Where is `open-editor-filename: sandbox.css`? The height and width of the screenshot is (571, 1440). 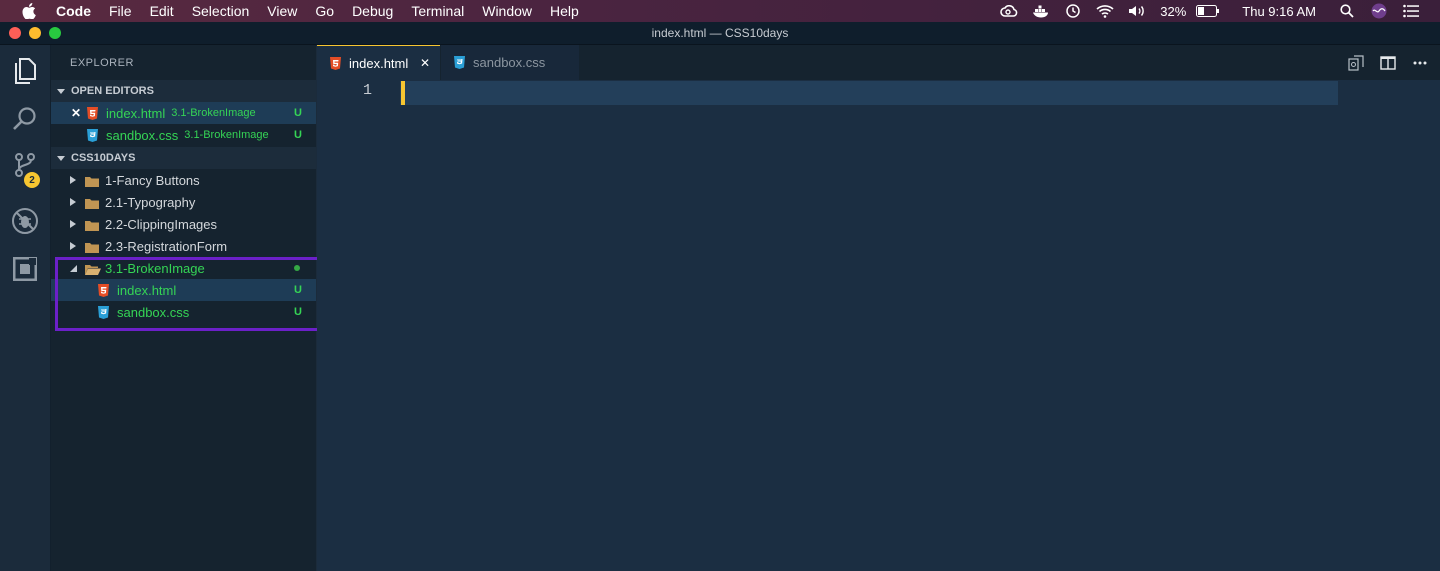
open-editor-filename: sandbox.css is located at coordinates (142, 135).